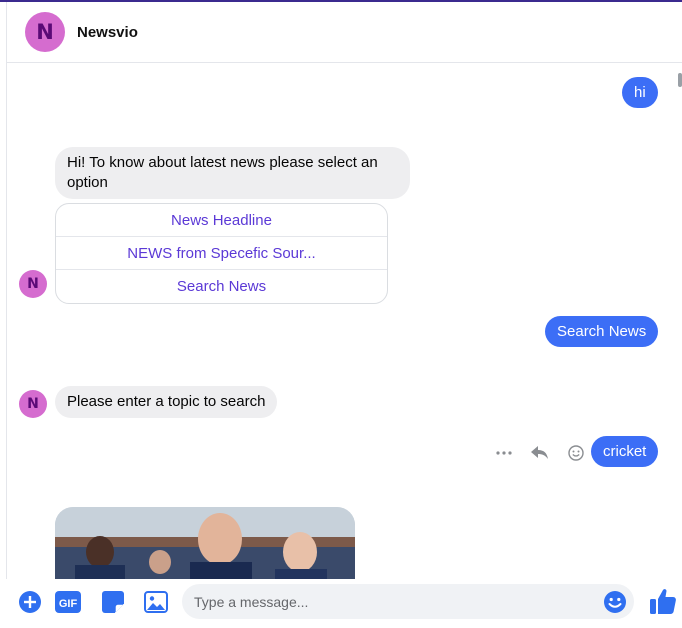 The height and width of the screenshot is (628, 682). I want to click on news-photo, so click(205, 543).